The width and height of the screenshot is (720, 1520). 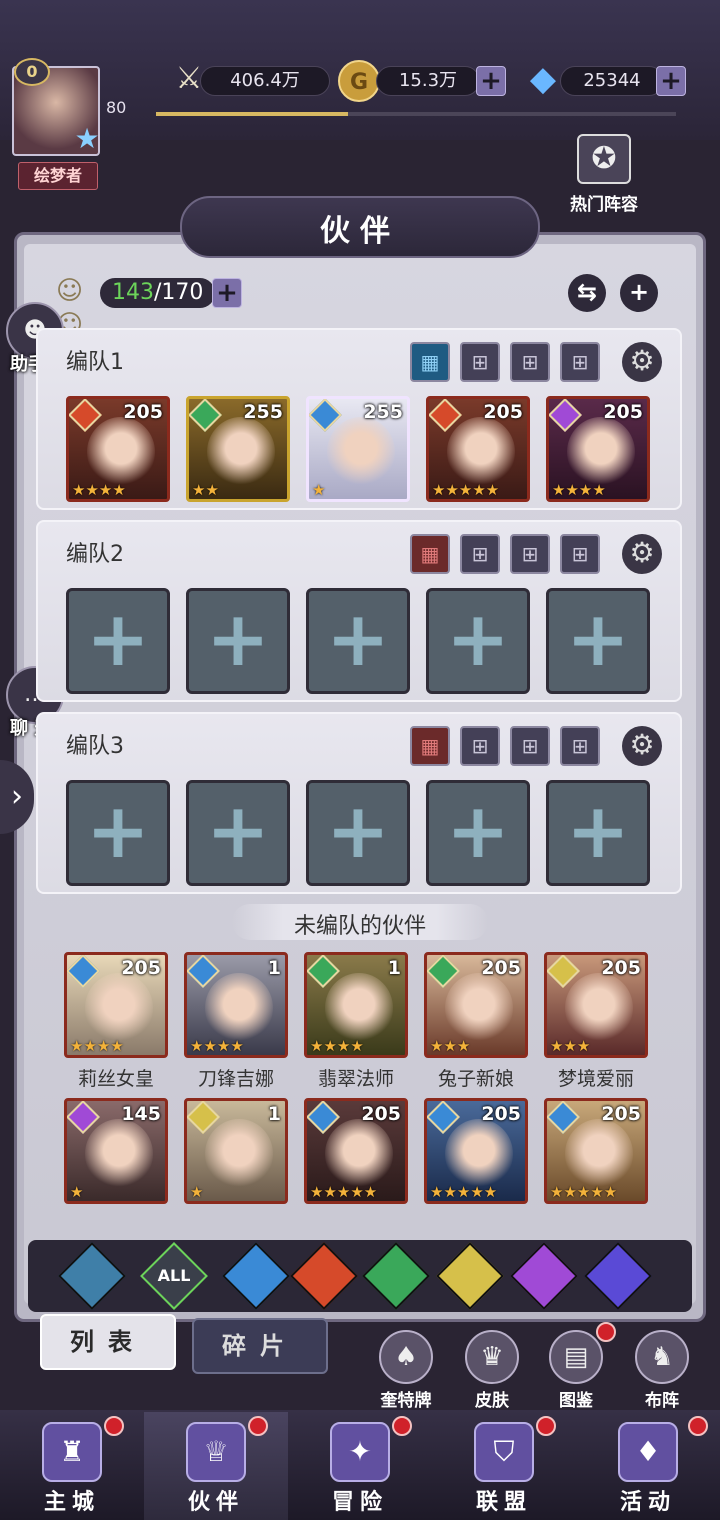 What do you see at coordinates (95, 554) in the screenshot?
I see `team-name: 编队2` at bounding box center [95, 554].